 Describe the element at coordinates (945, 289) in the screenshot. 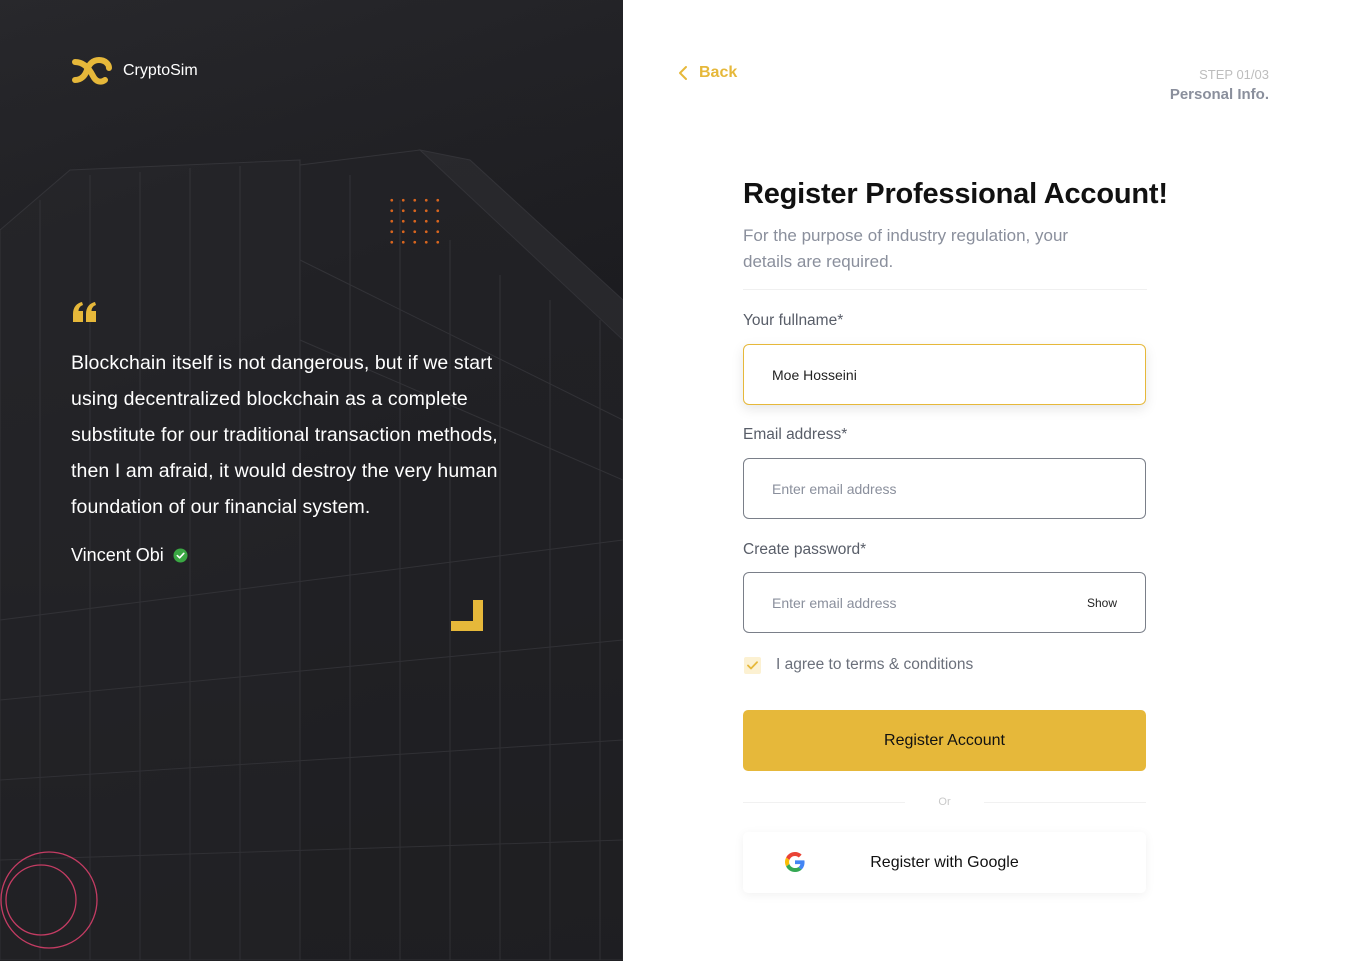

I see `divider` at that location.